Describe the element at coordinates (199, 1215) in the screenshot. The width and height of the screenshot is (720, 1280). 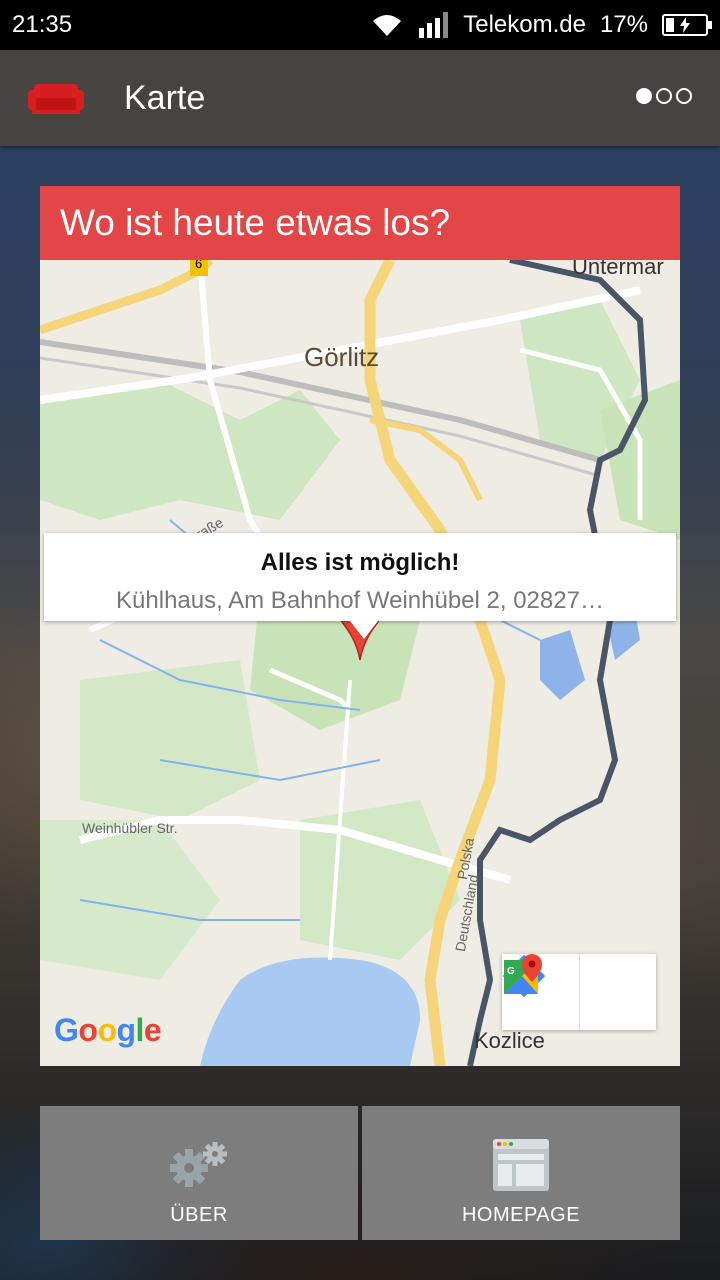
I see `about-button-label: ÜBER` at that location.